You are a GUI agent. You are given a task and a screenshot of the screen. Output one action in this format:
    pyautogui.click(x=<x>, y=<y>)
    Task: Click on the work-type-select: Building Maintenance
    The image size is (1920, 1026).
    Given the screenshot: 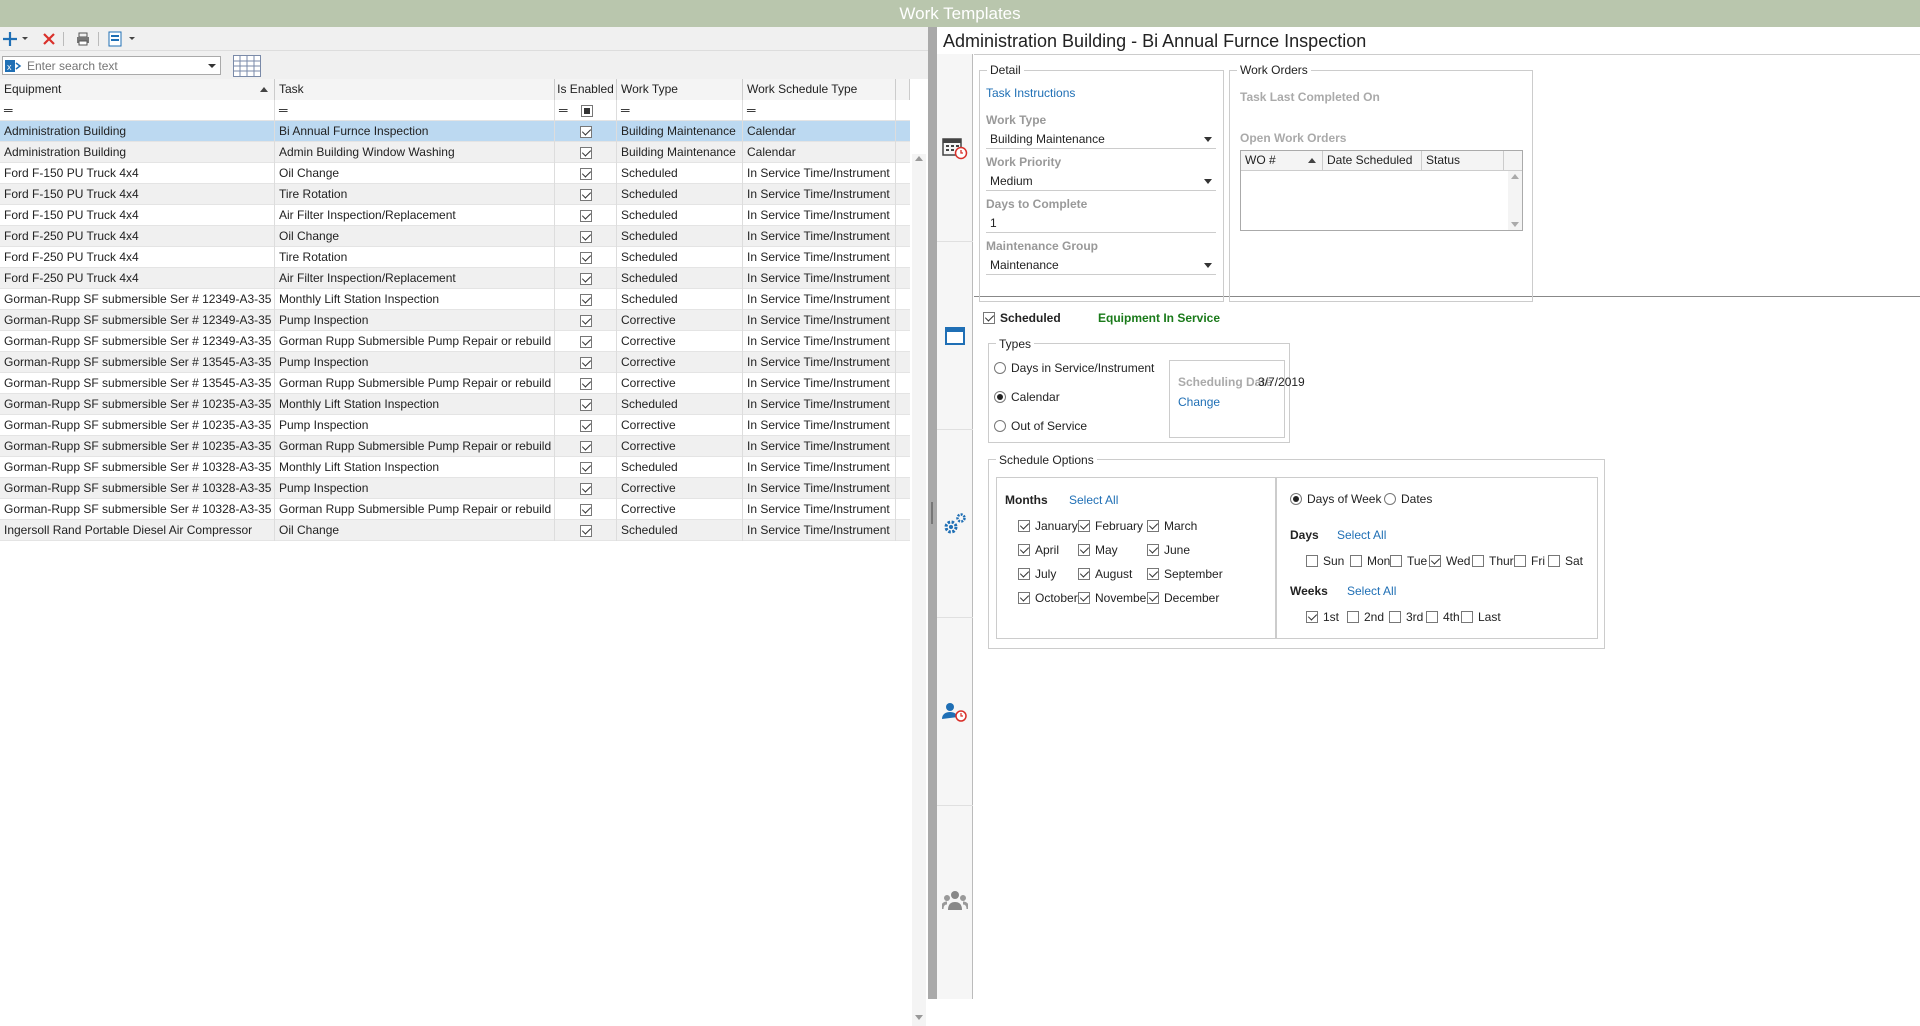 What is the action you would take?
    pyautogui.click(x=1101, y=139)
    